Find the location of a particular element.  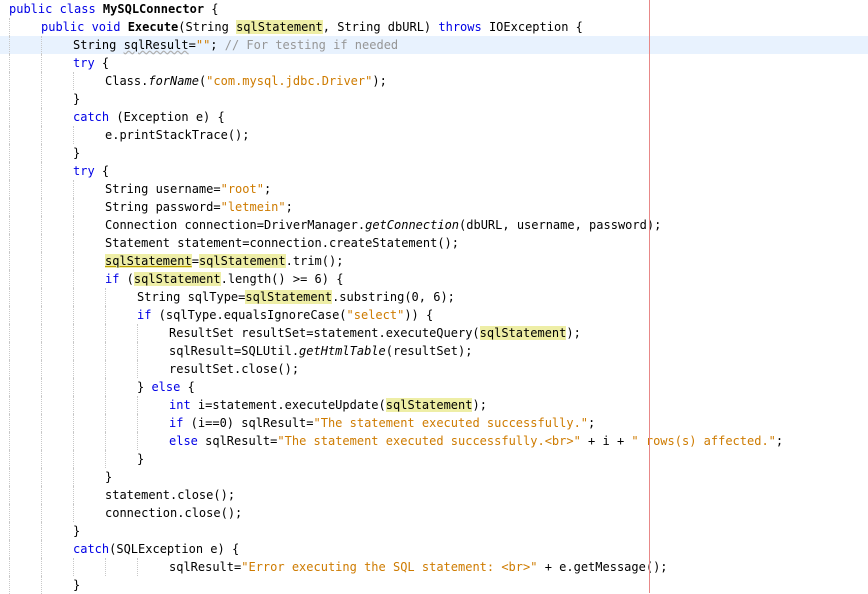

code-token: , String dbURL) is located at coordinates (380, 27).